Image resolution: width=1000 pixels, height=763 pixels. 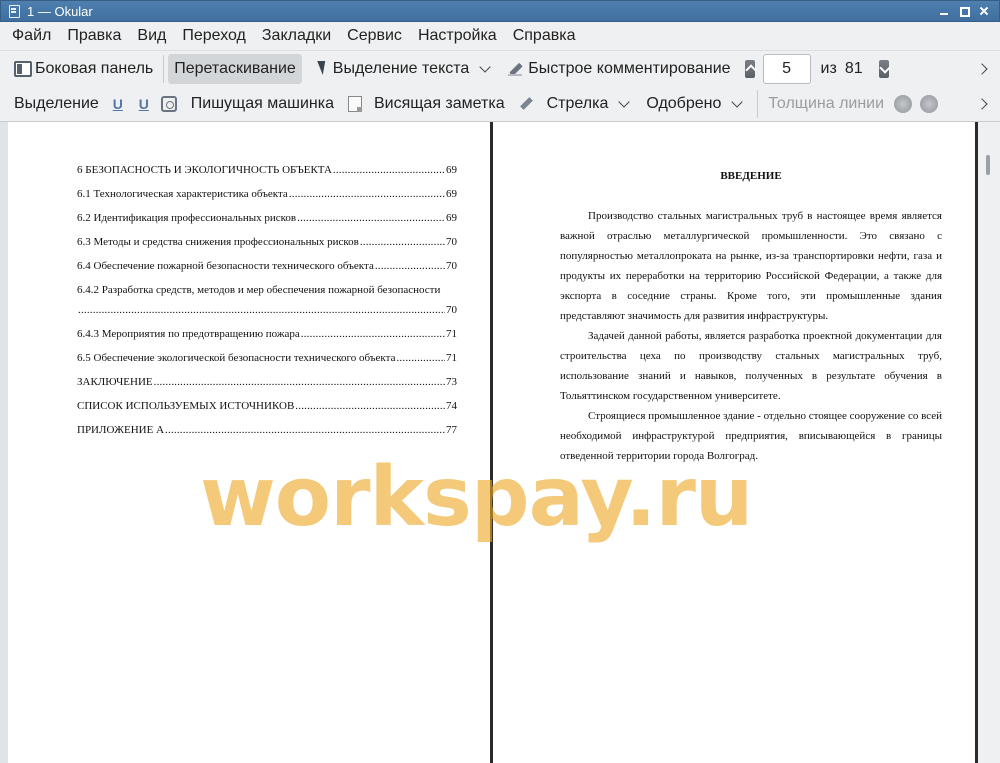 I want to click on toc-entry: СПИСОК ИСПОЛЬЗУЕМЫХ ИСТОЧНИКОВ 74, so click(x=267, y=406).